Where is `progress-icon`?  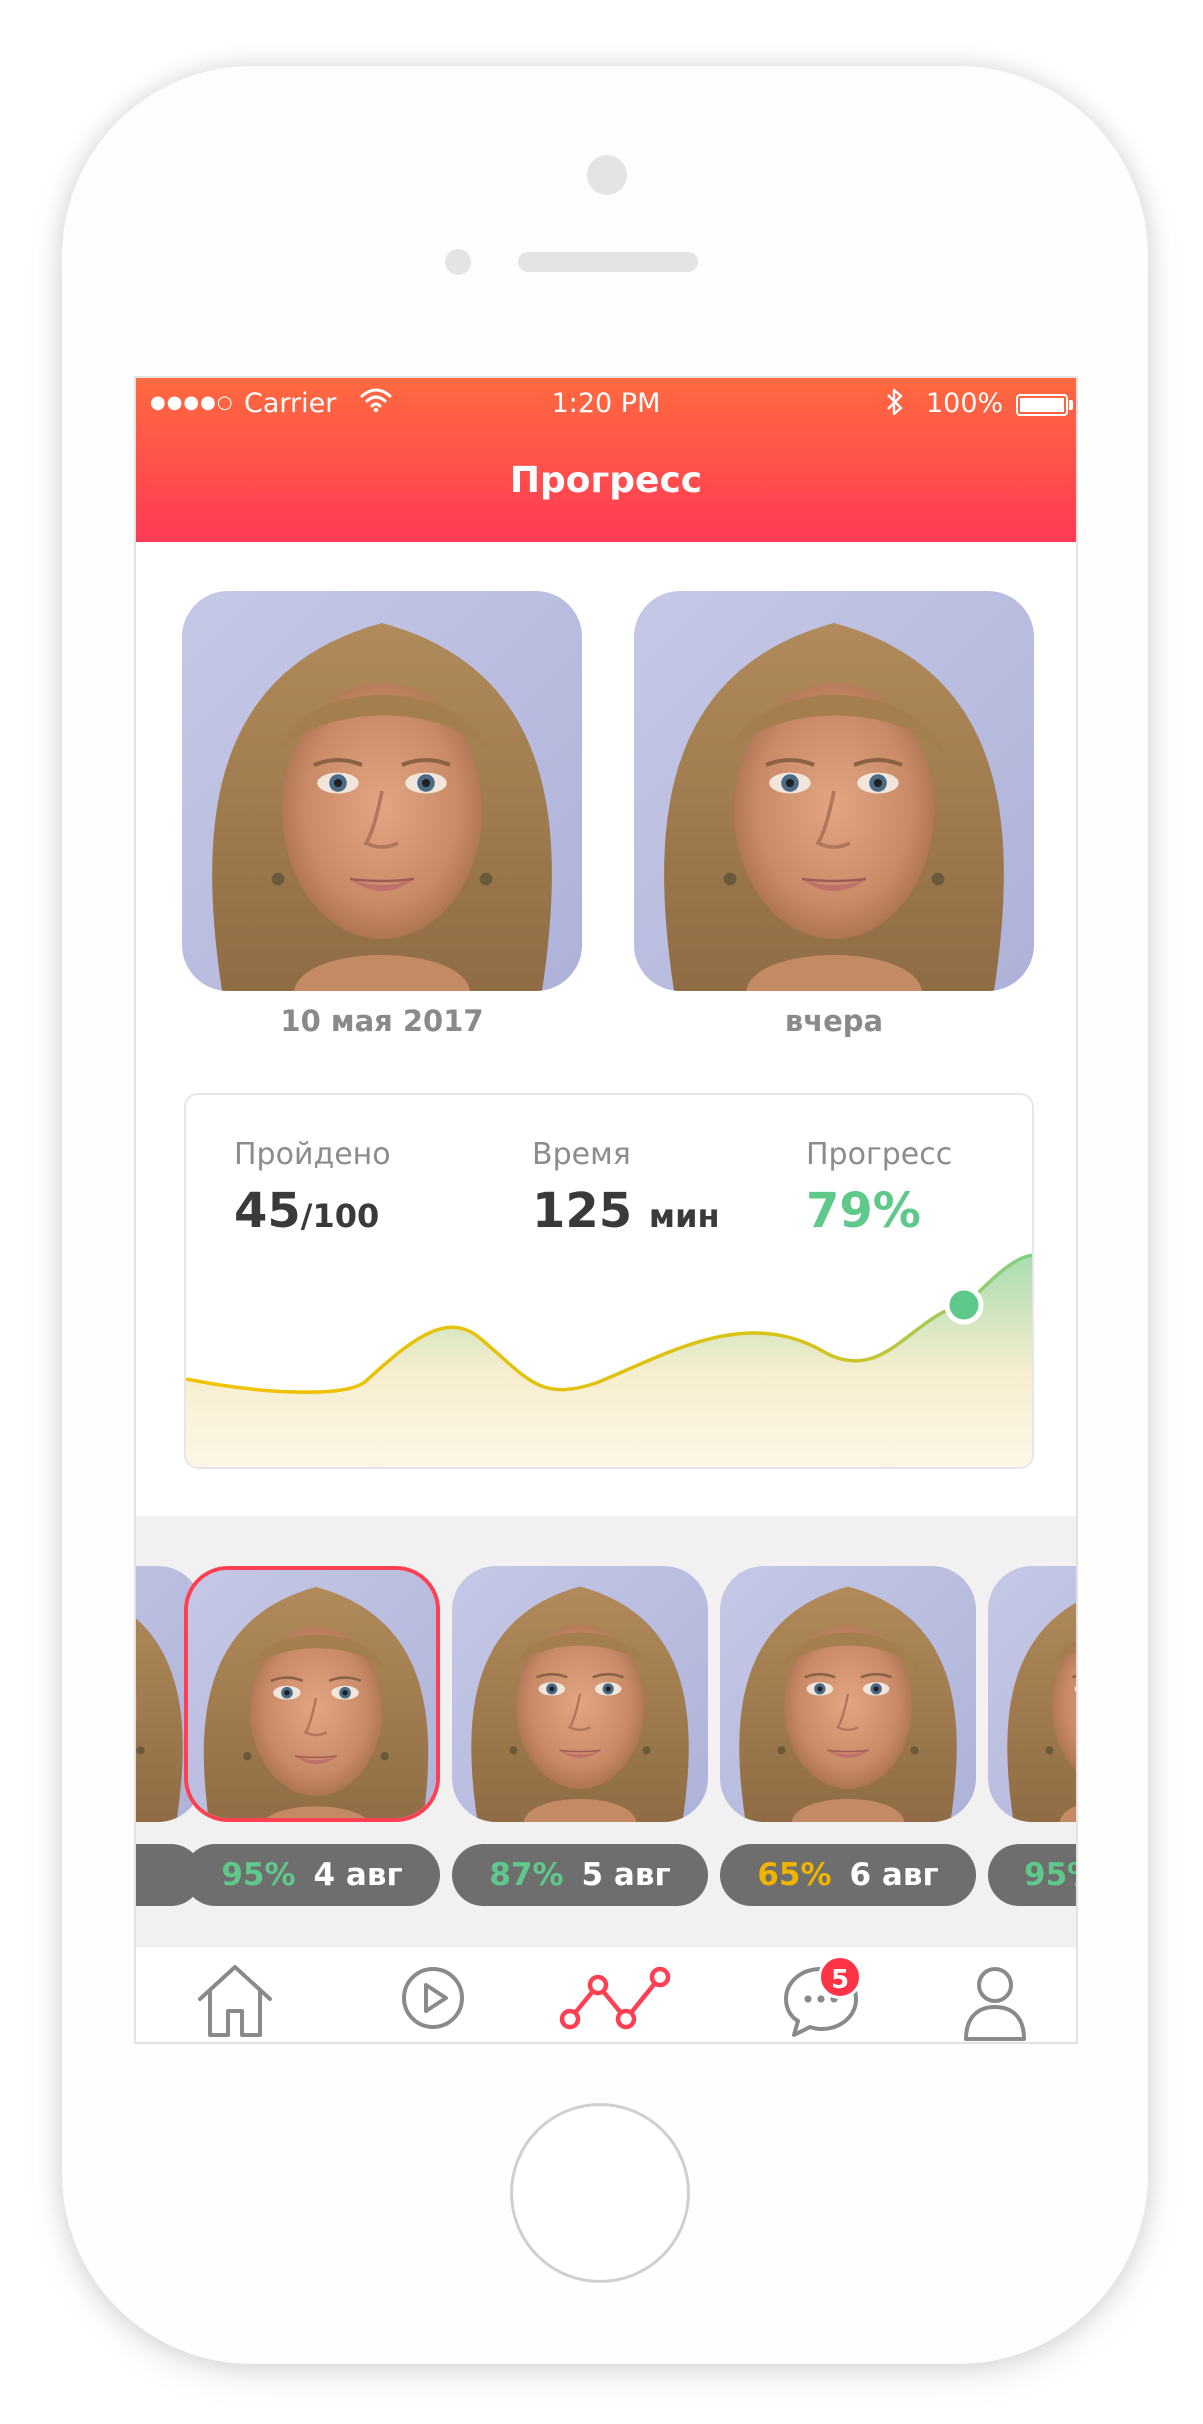 progress-icon is located at coordinates (615, 1998).